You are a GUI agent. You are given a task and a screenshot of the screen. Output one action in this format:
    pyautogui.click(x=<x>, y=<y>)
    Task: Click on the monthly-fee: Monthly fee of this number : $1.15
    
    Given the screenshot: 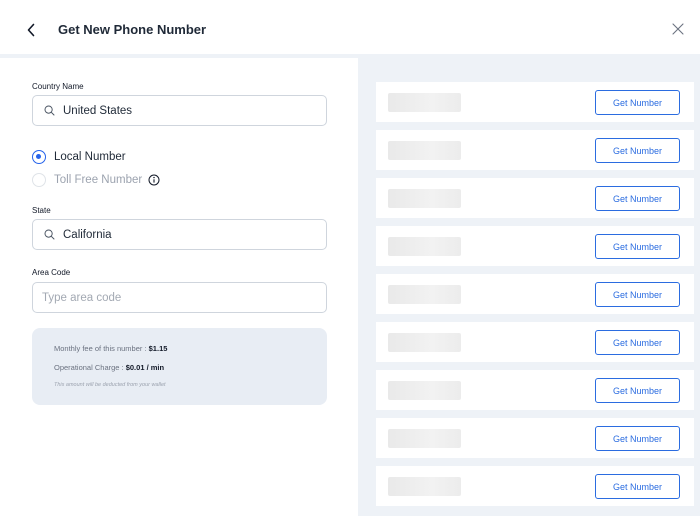 What is the action you would take?
    pyautogui.click(x=110, y=348)
    